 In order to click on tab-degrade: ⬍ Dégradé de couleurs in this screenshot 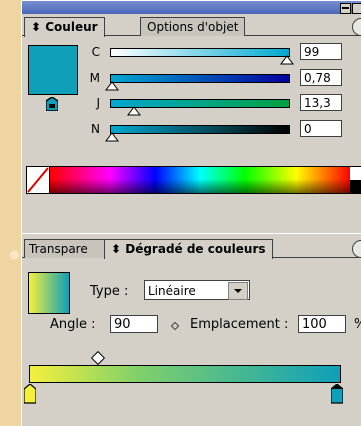, I will do `click(188, 249)`.